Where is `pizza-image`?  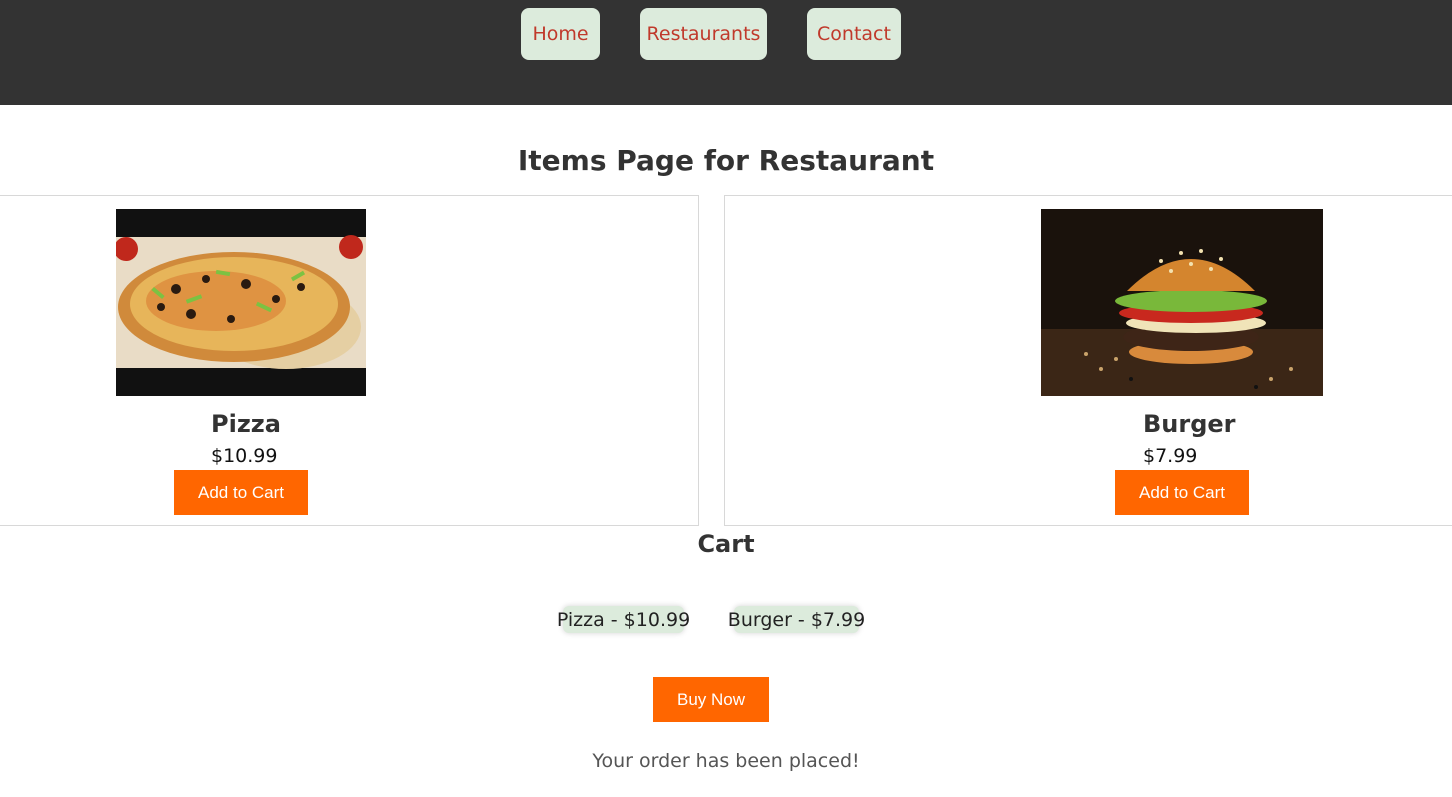
pizza-image is located at coordinates (241, 302).